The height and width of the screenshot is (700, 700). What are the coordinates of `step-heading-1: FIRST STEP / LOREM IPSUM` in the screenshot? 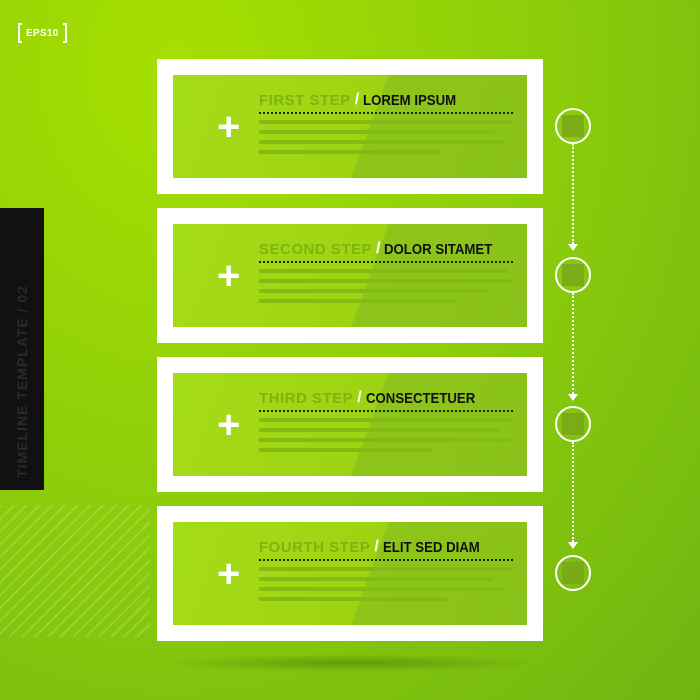 It's located at (386, 97).